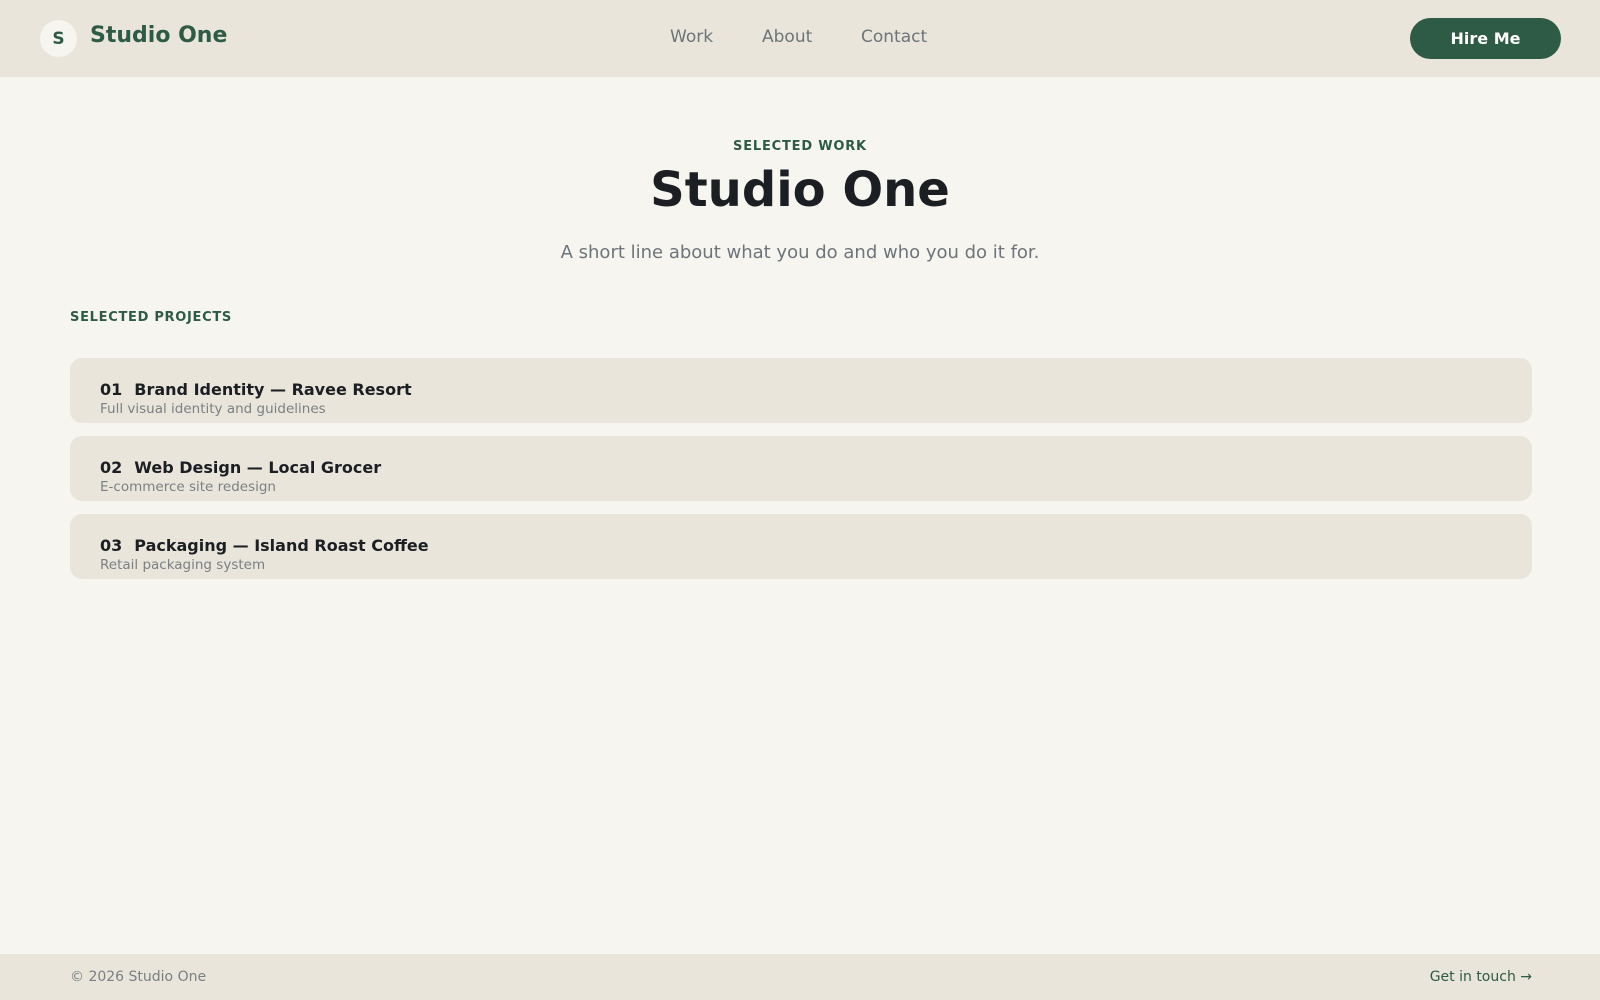 The width and height of the screenshot is (1600, 1000). Describe the element at coordinates (188, 487) in the screenshot. I see `project-description: E-commerce site redesign` at that location.